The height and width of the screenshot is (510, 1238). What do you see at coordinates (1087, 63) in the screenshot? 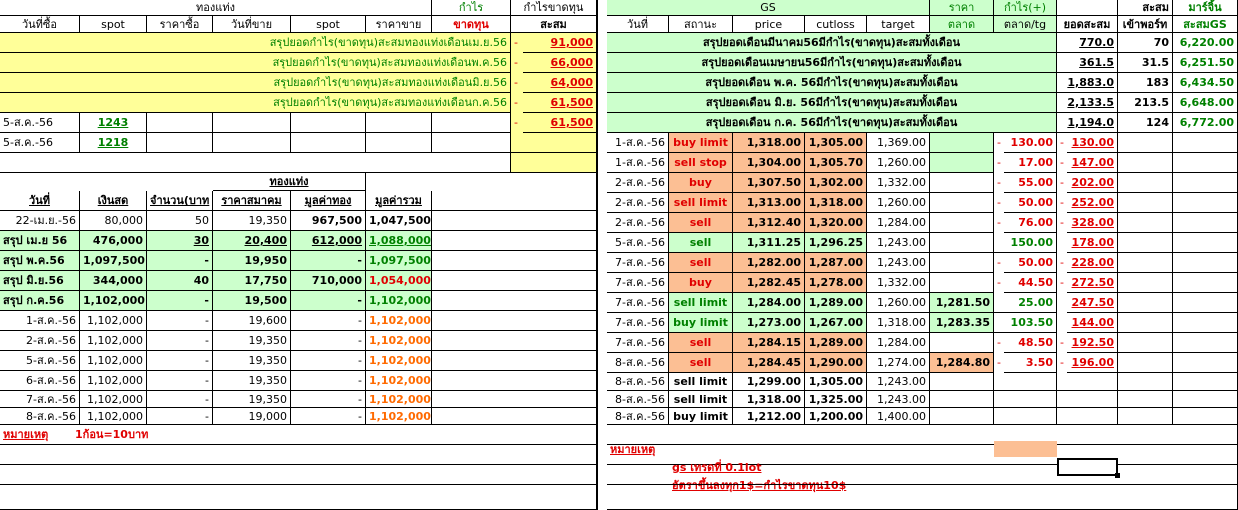
I see `gs-summary-total: 361.5` at bounding box center [1087, 63].